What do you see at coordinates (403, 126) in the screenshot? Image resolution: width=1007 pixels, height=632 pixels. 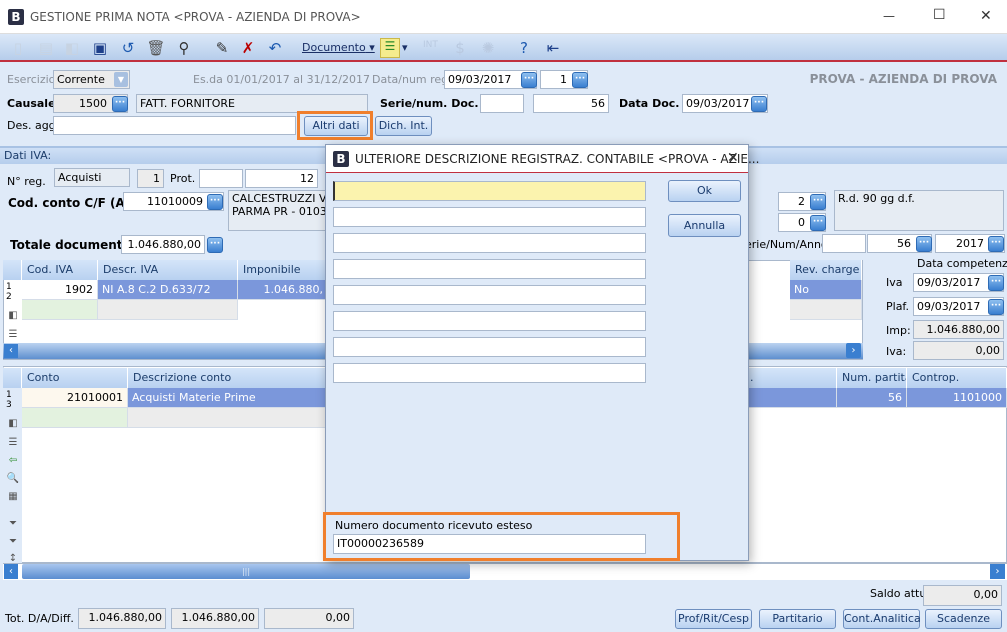 I see `dich-int-button: Dich. Int.` at bounding box center [403, 126].